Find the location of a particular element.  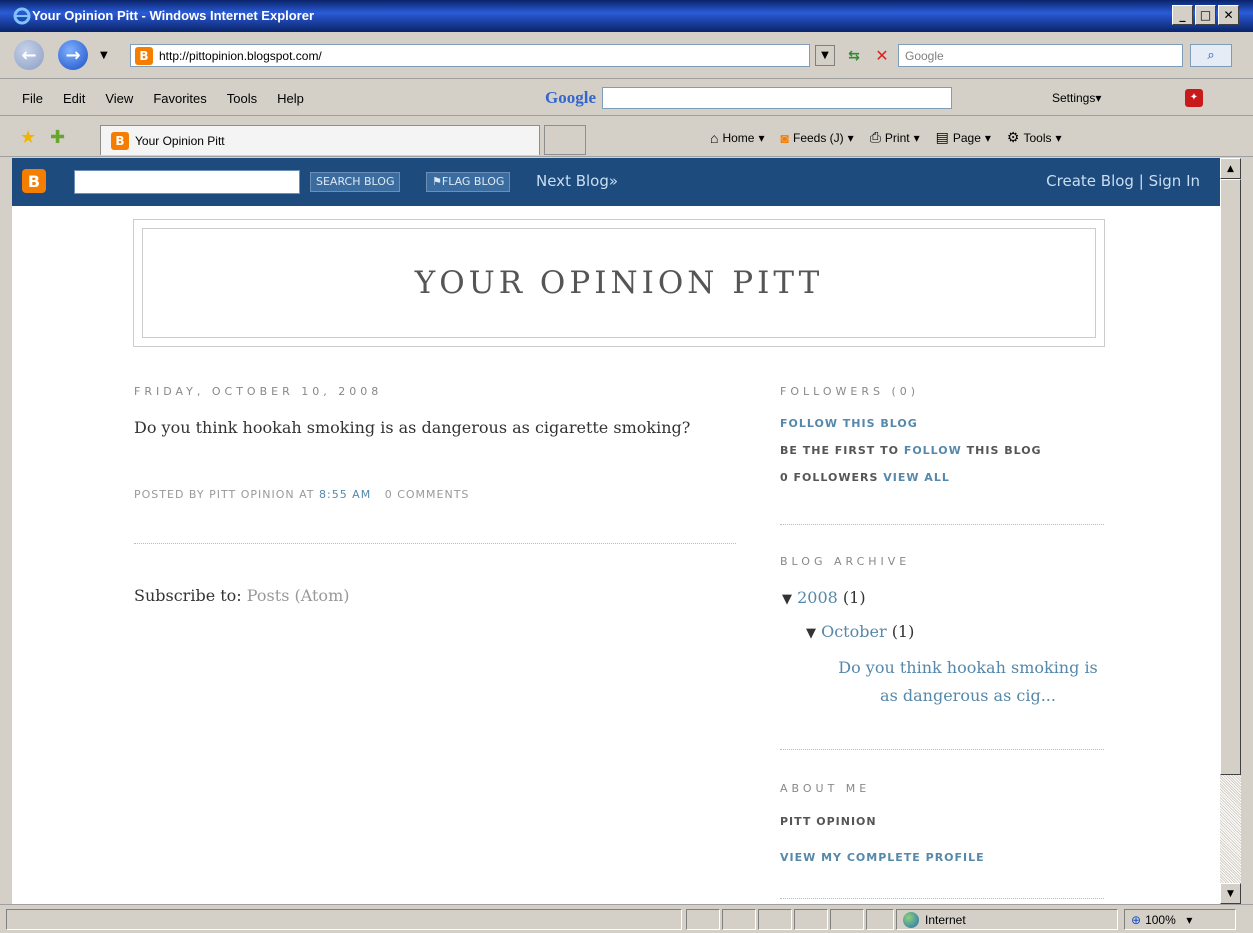

followers-heading: FOLLOWERS (0) is located at coordinates (850, 391).